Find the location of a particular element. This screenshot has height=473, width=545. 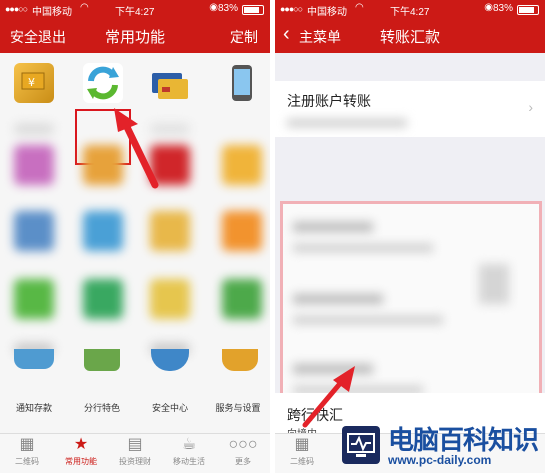

phone-icon is located at coordinates (242, 83).